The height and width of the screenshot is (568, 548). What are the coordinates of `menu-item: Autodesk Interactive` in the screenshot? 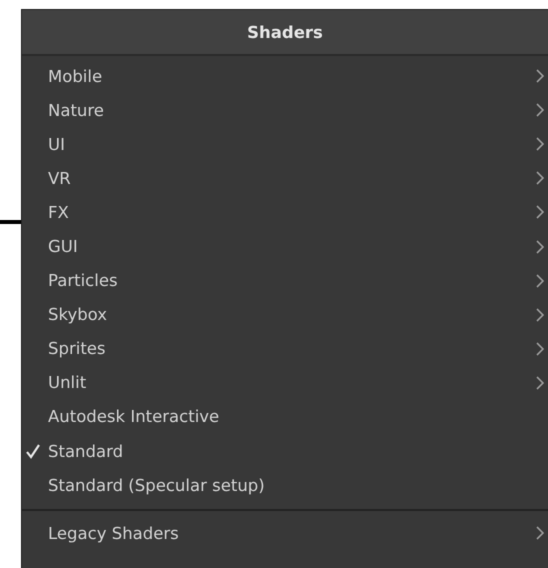 It's located at (285, 417).